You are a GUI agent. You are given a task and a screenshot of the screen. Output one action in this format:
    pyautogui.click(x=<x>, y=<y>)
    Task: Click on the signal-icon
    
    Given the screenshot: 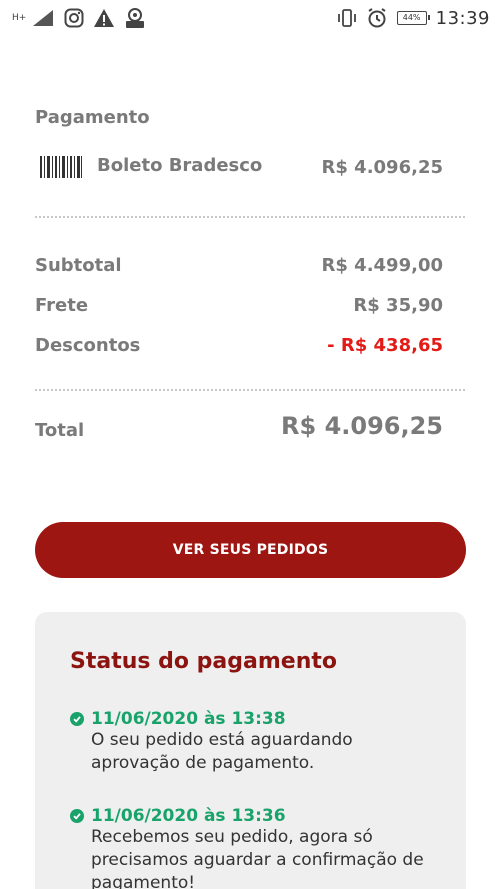 What is the action you would take?
    pyautogui.click(x=43, y=18)
    